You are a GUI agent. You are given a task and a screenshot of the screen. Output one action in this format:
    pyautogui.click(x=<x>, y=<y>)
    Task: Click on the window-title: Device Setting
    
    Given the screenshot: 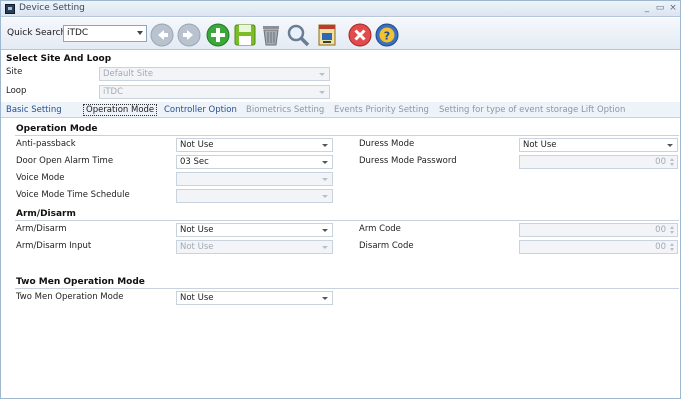 What is the action you would take?
    pyautogui.click(x=52, y=8)
    